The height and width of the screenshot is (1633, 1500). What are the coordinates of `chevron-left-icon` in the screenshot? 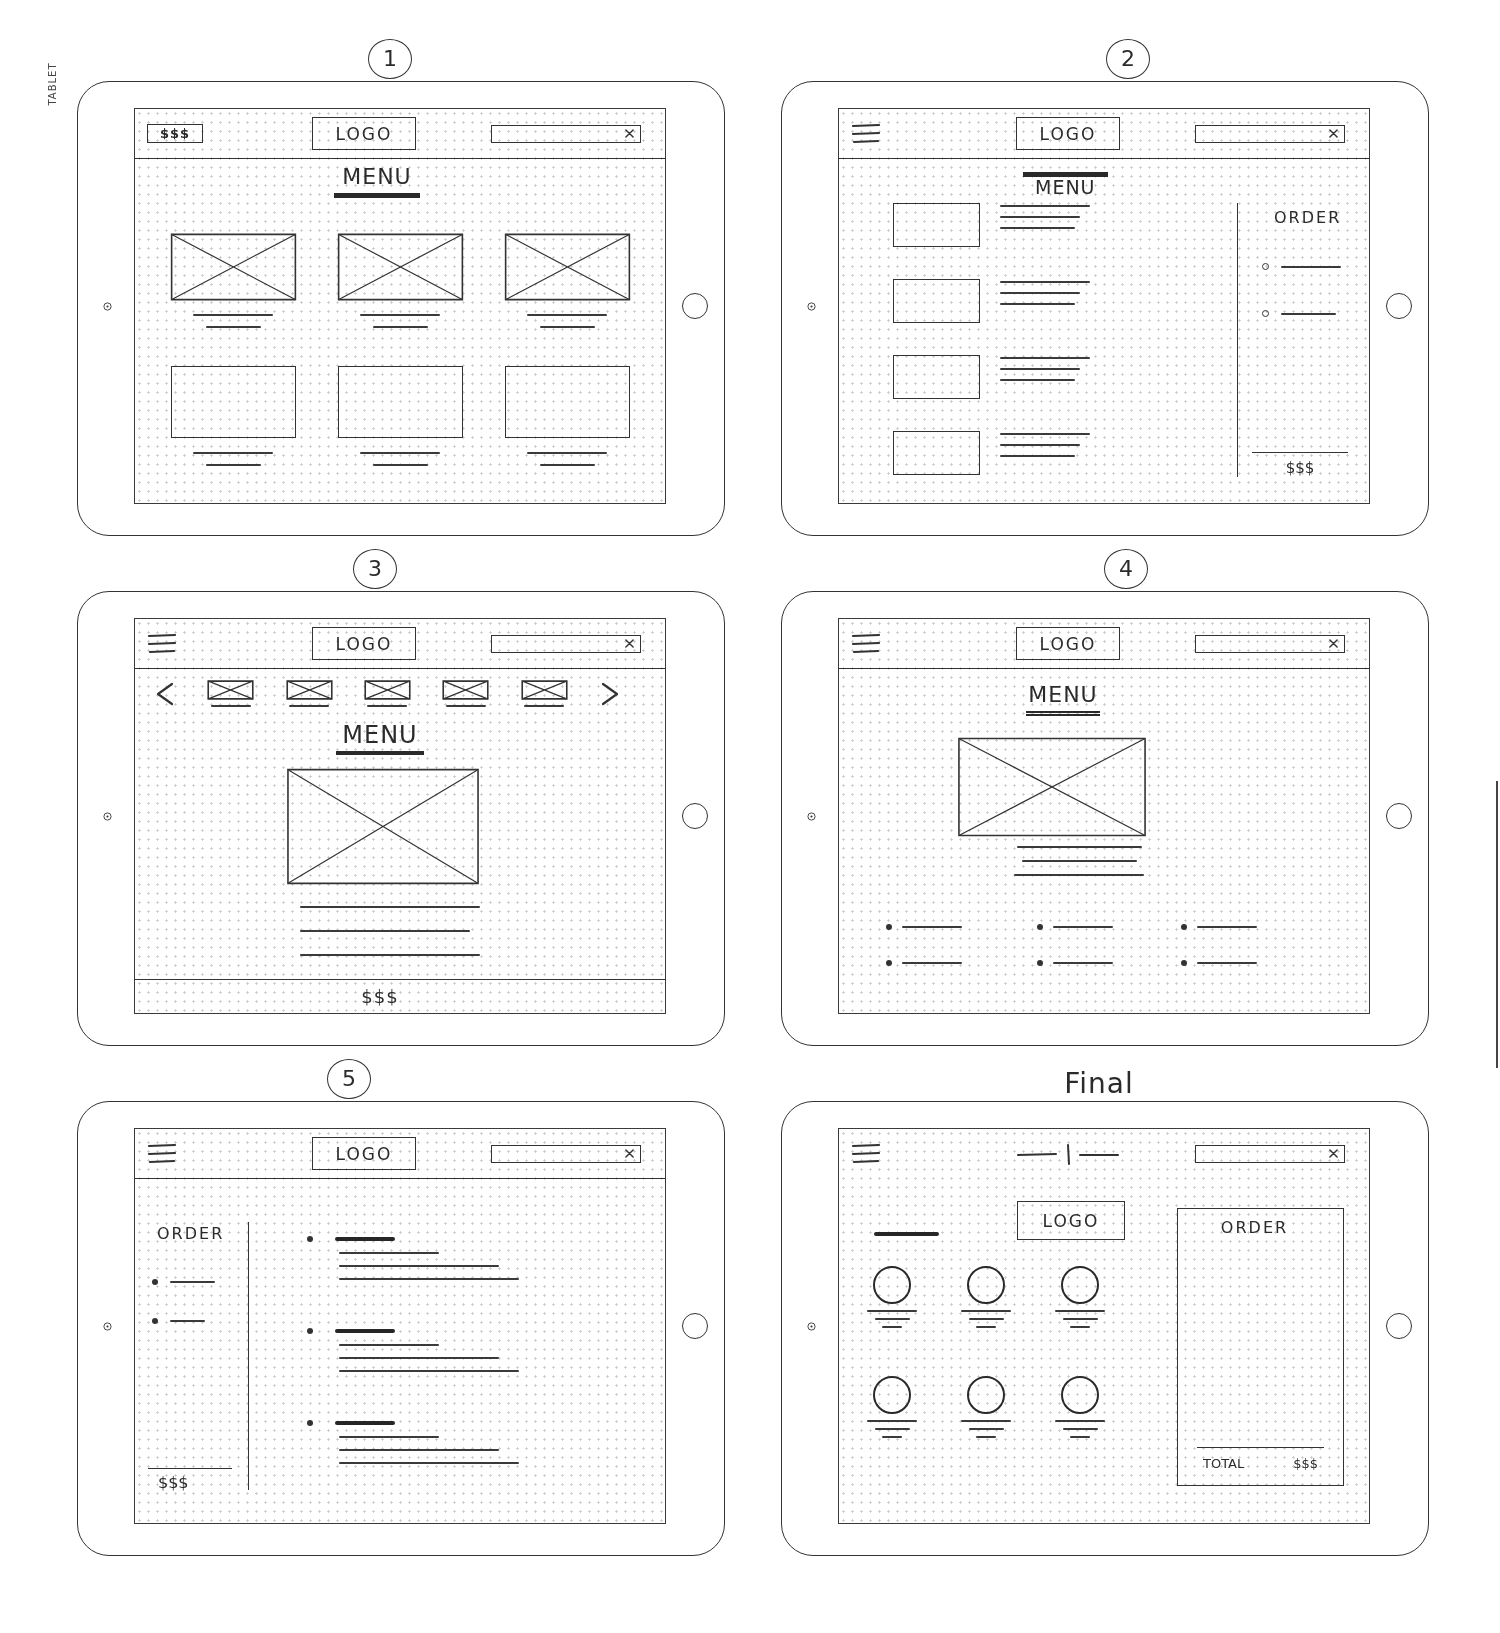 It's located at (165, 694).